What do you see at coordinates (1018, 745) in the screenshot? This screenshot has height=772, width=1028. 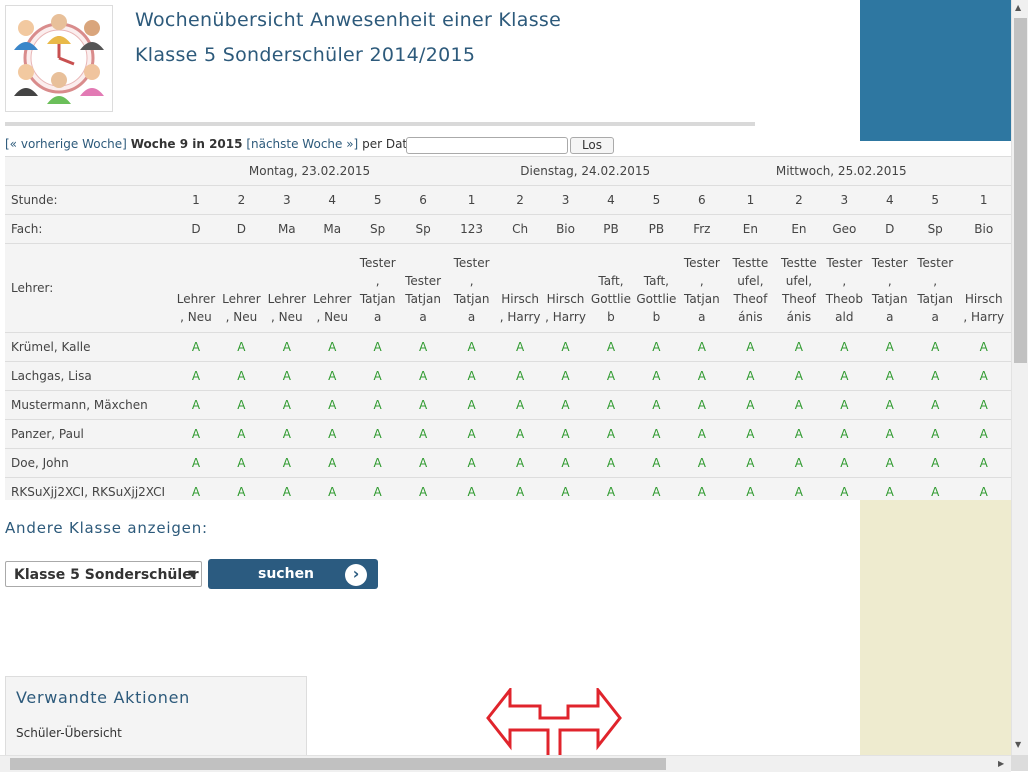 I see `scroll-down-icon: ▼` at bounding box center [1018, 745].